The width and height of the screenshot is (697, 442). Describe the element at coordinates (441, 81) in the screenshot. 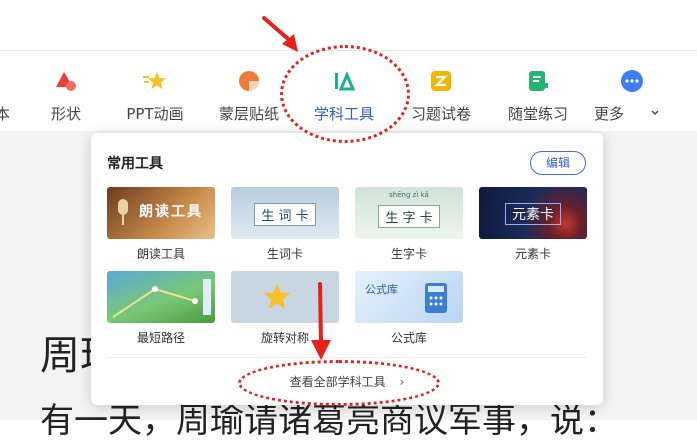

I see `exercise-icon` at that location.